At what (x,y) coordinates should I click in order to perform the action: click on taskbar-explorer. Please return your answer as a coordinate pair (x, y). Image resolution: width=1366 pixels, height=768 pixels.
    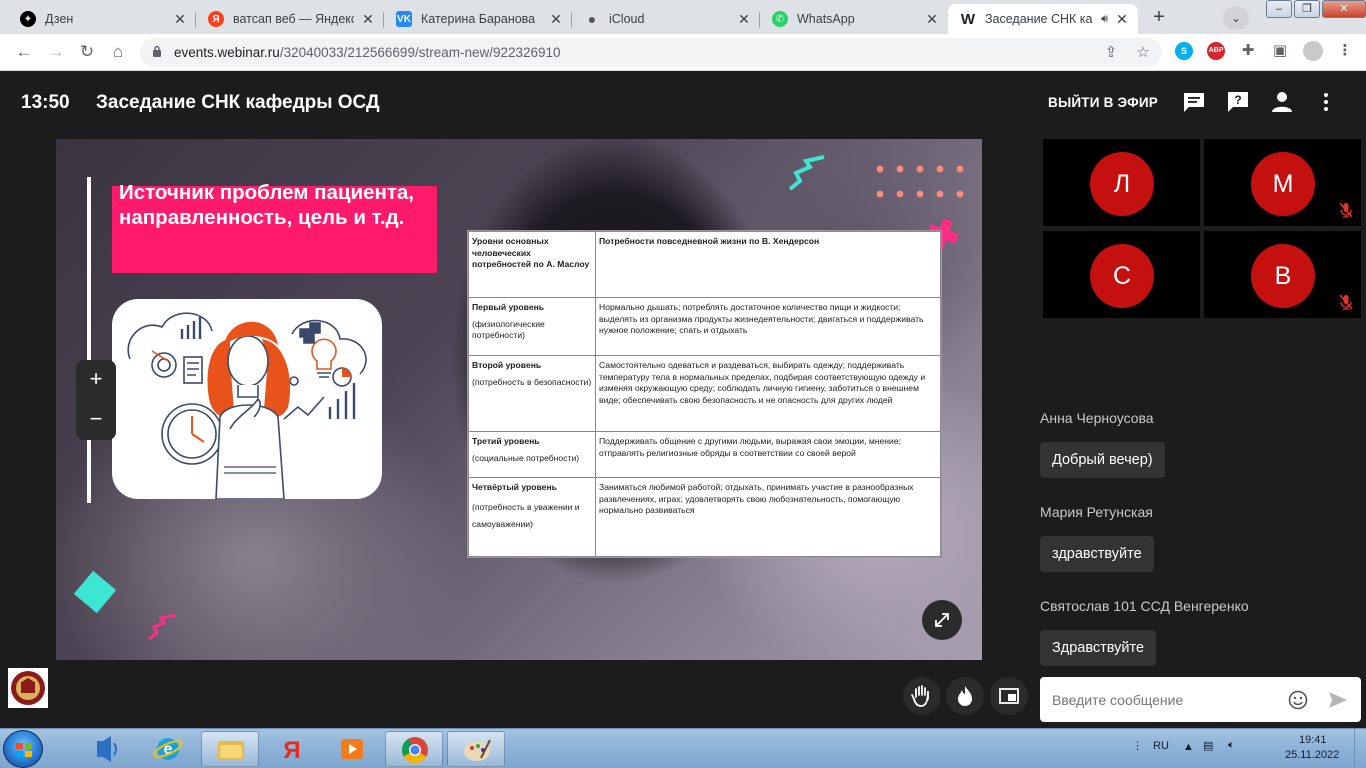
    Looking at the image, I should click on (230, 749).